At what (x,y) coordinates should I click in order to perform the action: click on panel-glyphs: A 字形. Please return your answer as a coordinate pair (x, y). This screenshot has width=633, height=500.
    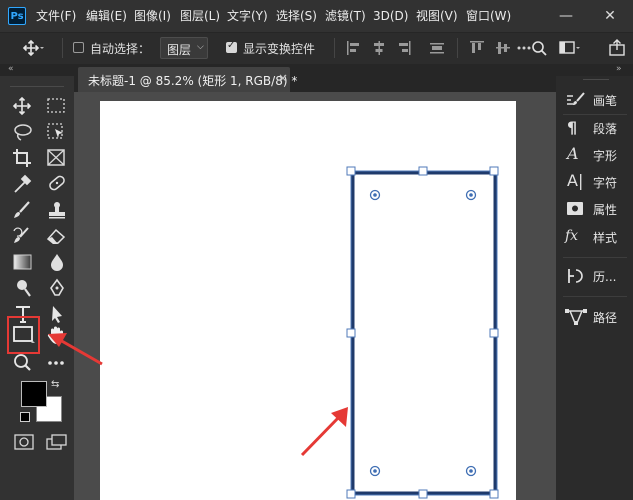
    Looking at the image, I should click on (595, 155).